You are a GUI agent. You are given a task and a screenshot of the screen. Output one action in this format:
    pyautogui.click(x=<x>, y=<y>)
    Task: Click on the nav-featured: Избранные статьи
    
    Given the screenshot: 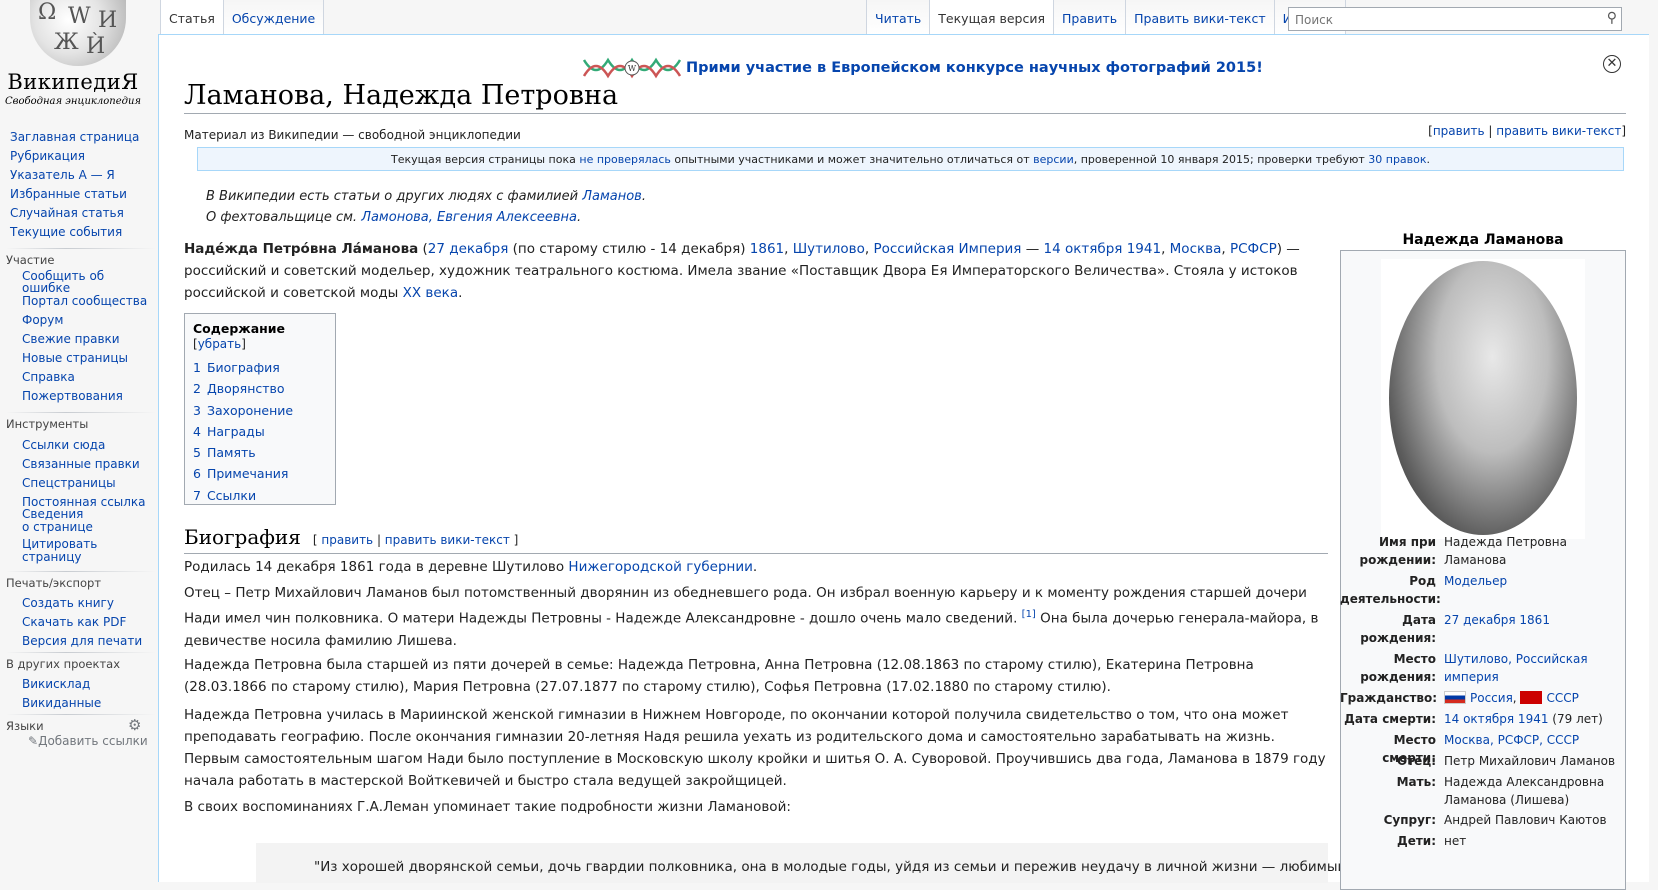 What is the action you would take?
    pyautogui.click(x=74, y=194)
    